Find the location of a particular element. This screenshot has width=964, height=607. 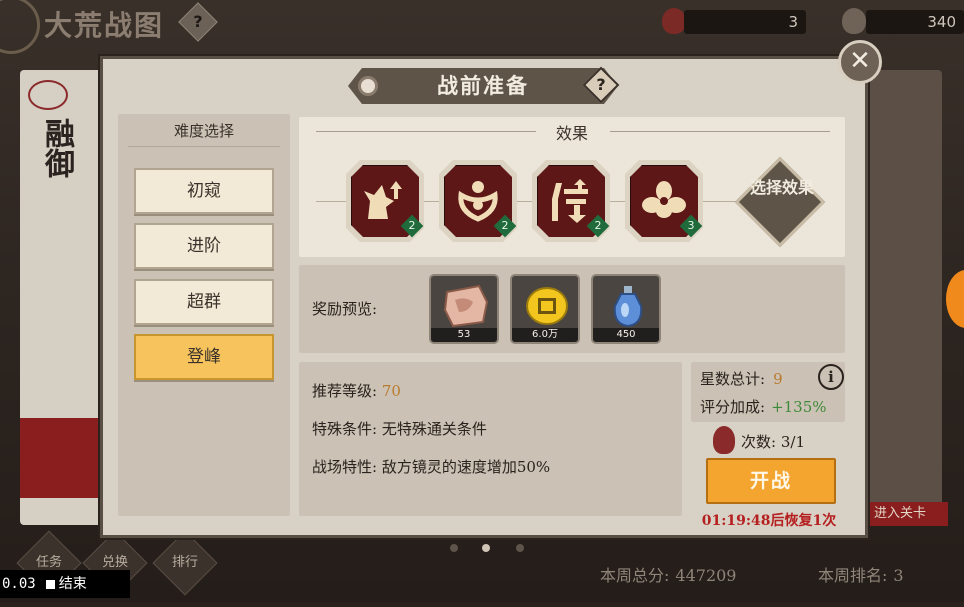

reward-count: 450 is located at coordinates (626, 335).